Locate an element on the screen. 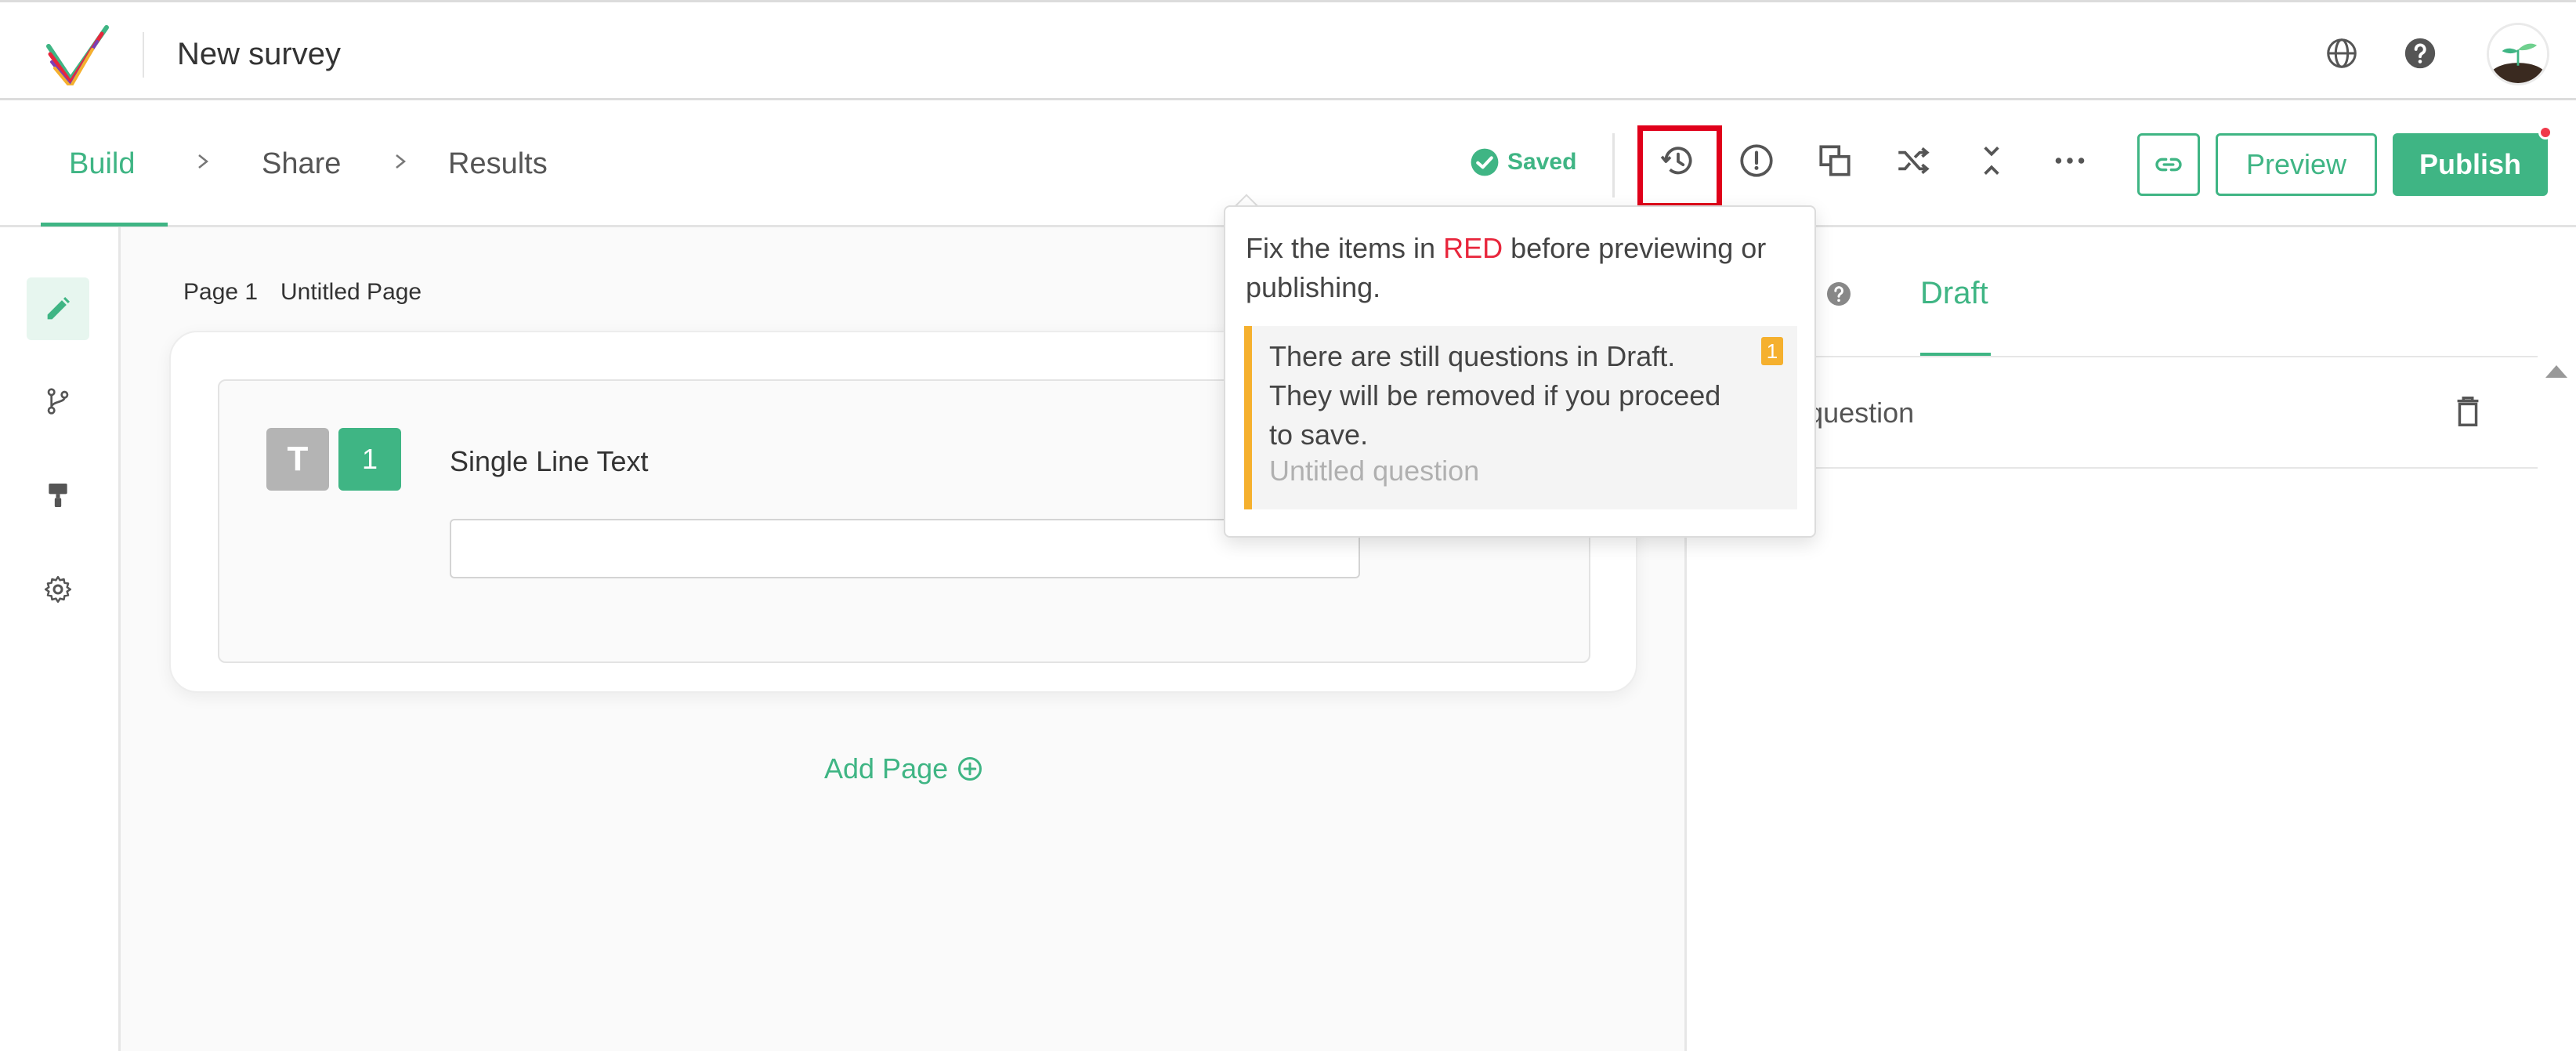 This screenshot has width=2576, height=1051. avatar is located at coordinates (2518, 54).